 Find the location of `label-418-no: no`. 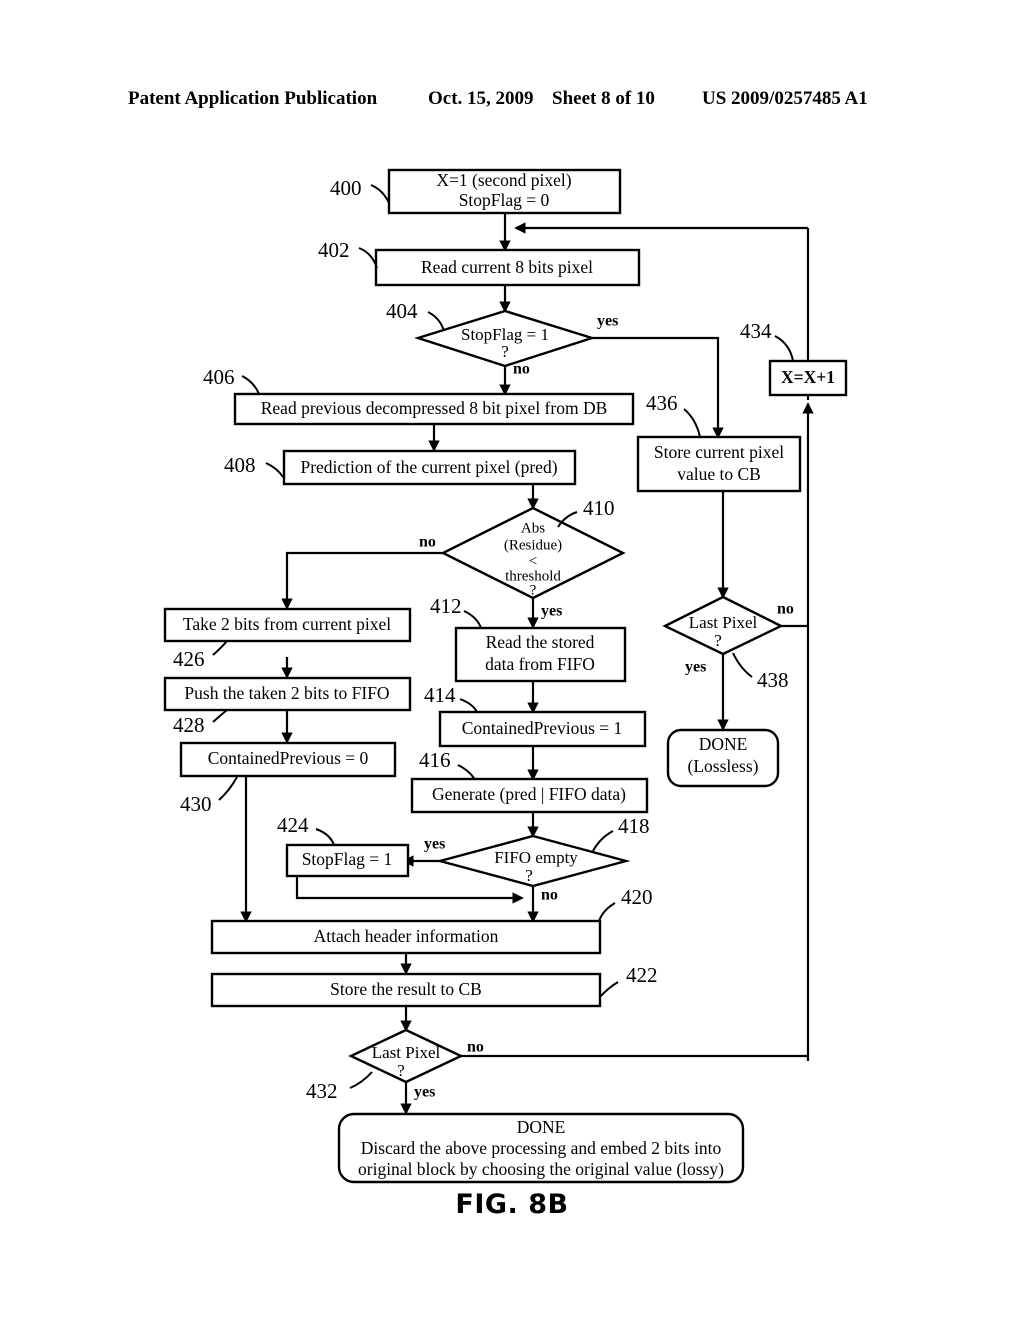

label-418-no: no is located at coordinates (549, 895).